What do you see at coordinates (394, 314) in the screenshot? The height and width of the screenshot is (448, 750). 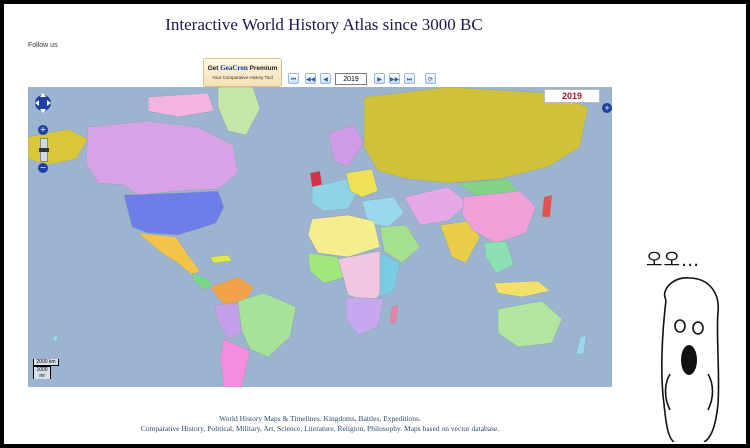 I see `madagascar` at bounding box center [394, 314].